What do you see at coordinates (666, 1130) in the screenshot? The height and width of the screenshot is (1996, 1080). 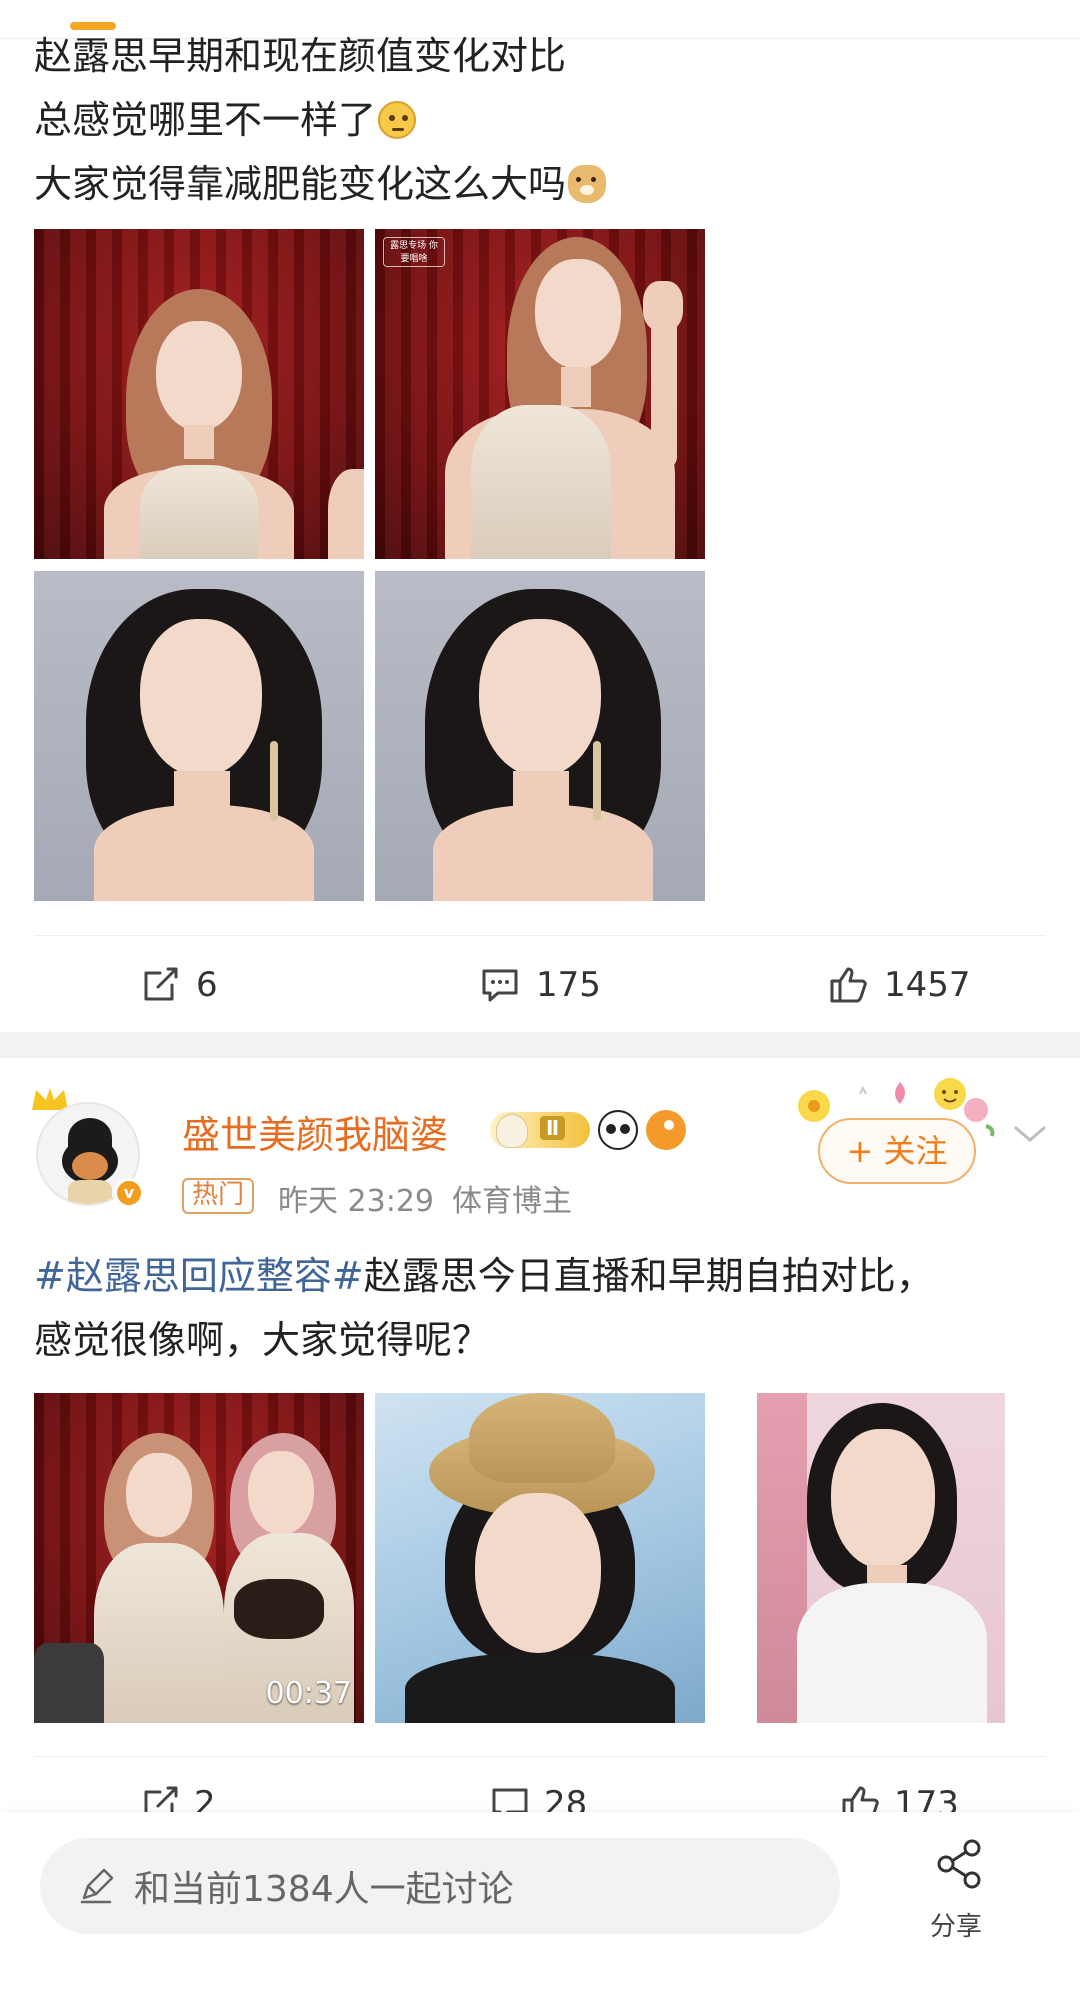 I see `fish-badge-icon` at bounding box center [666, 1130].